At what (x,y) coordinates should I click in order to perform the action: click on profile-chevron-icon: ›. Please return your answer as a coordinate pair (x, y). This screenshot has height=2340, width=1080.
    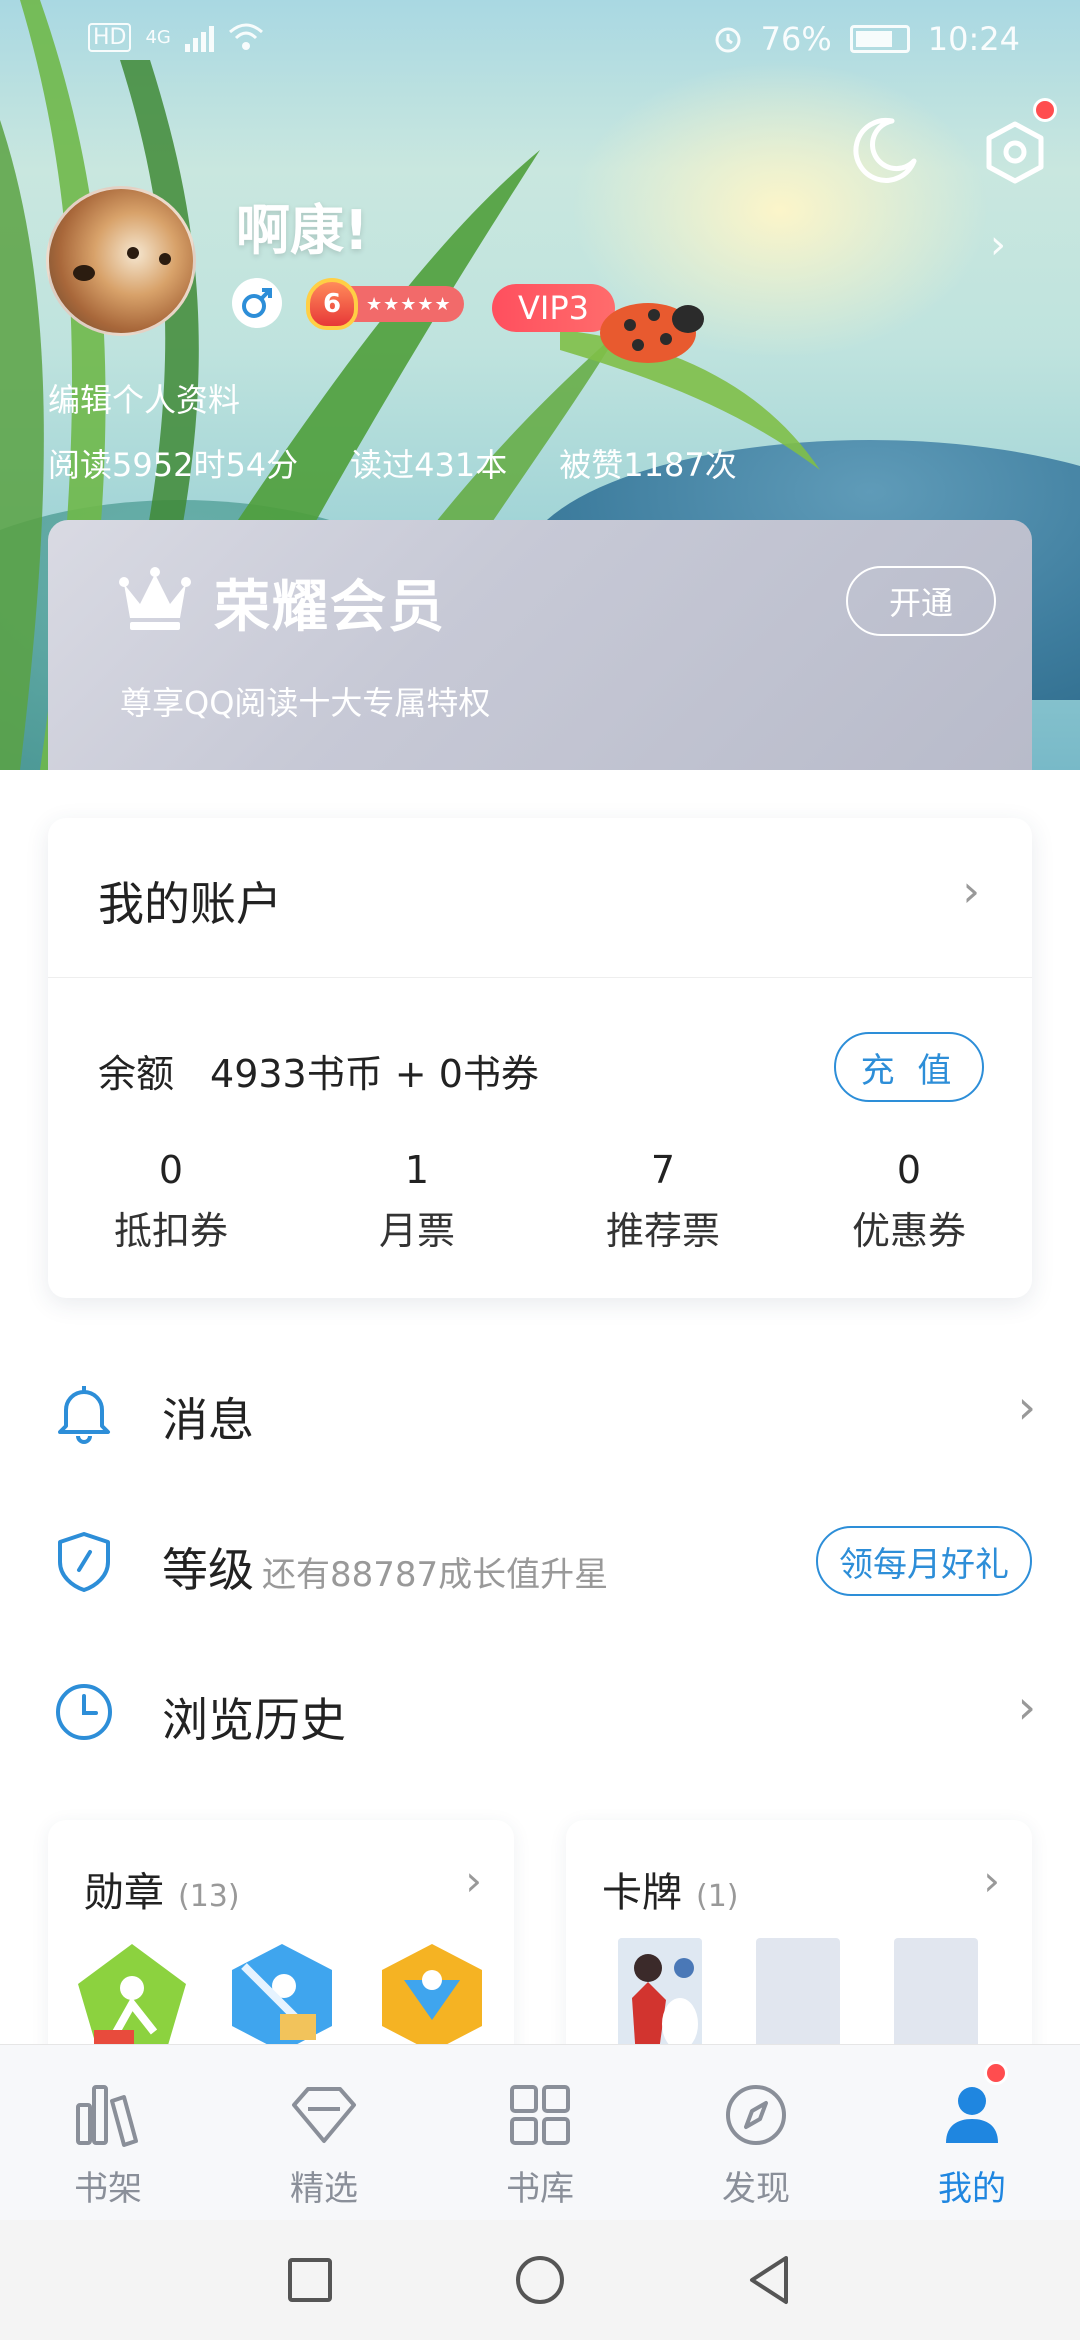
    Looking at the image, I should click on (998, 245).